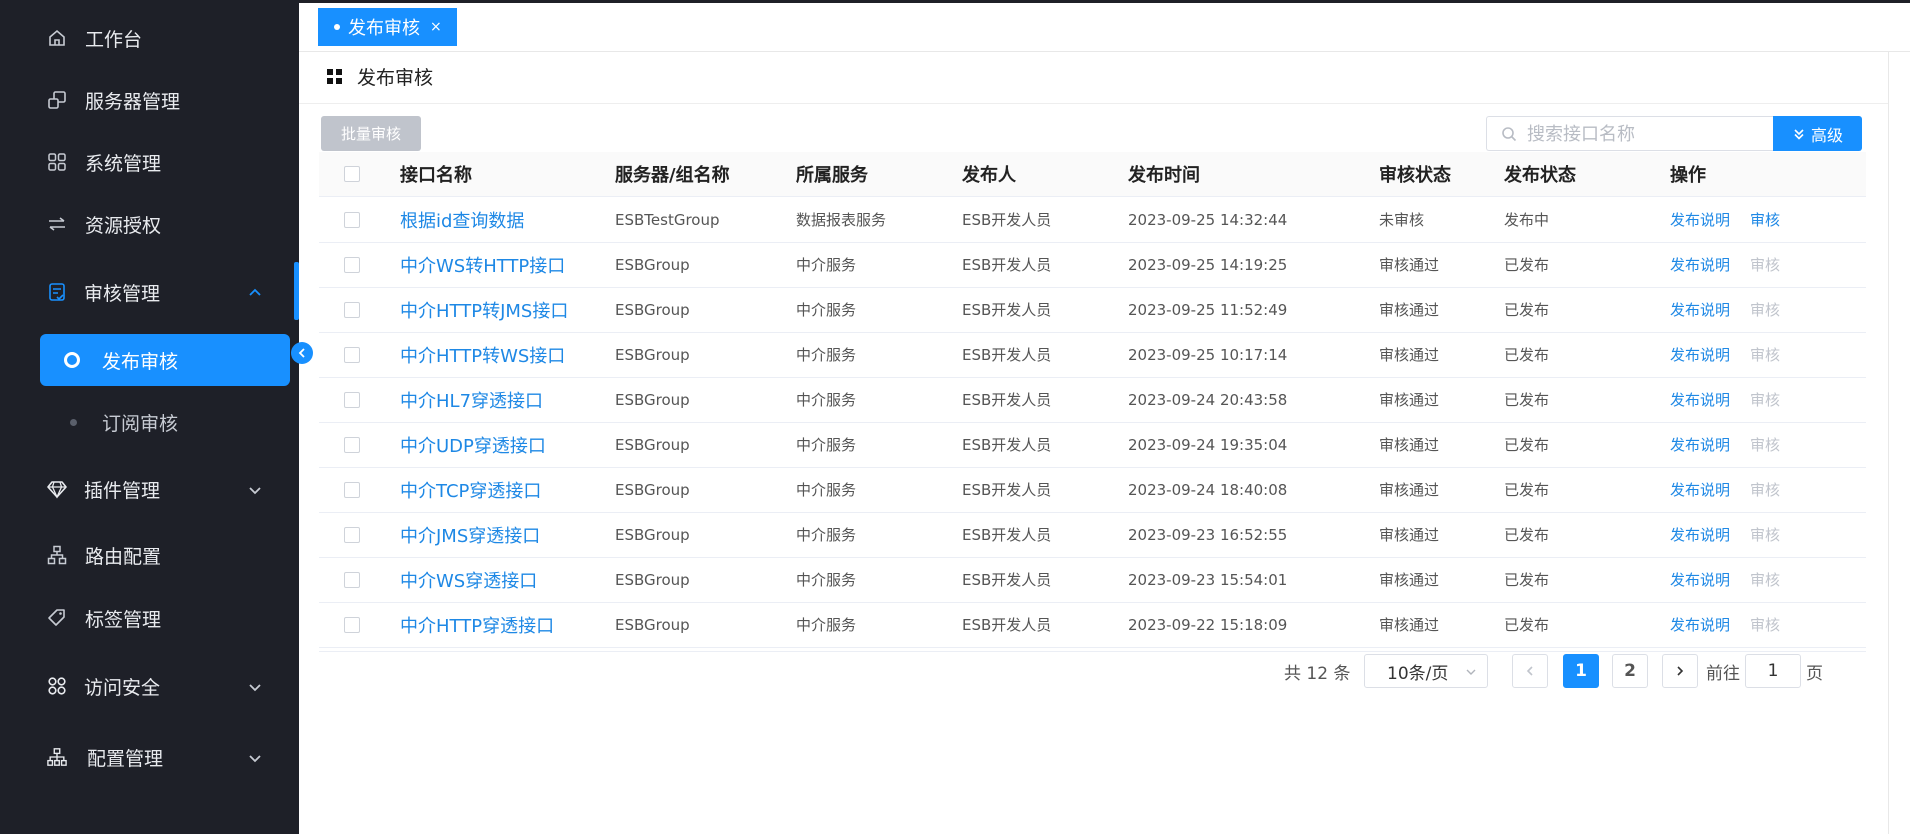 This screenshot has height=834, width=1910. What do you see at coordinates (1527, 220) in the screenshot?
I see `cell-publish-status: 发布中` at bounding box center [1527, 220].